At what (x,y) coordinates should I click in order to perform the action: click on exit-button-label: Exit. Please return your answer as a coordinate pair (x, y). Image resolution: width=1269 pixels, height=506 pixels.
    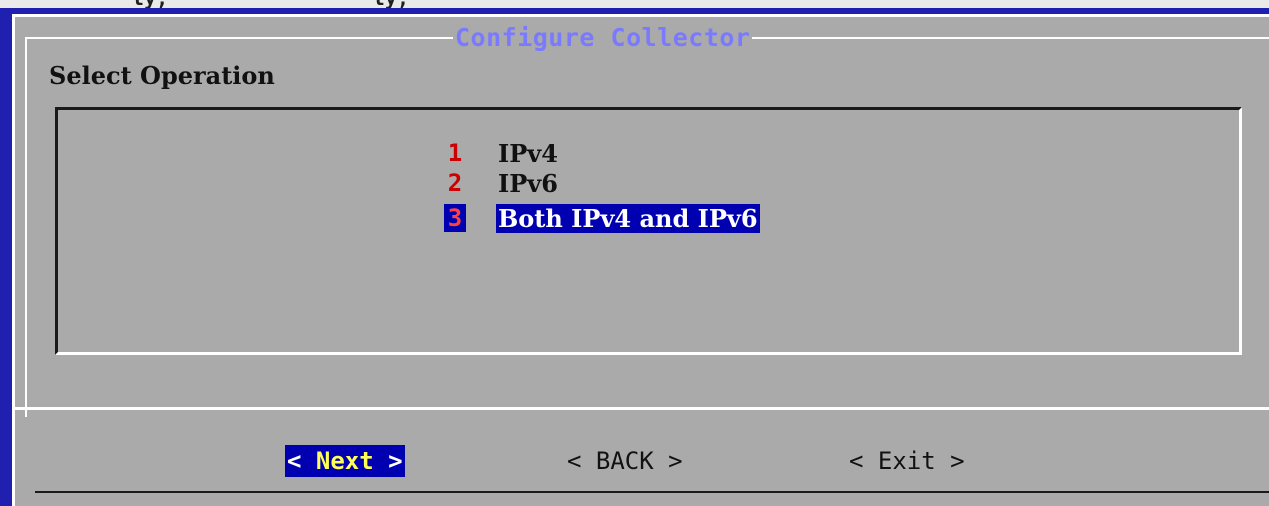
    Looking at the image, I should click on (906, 461).